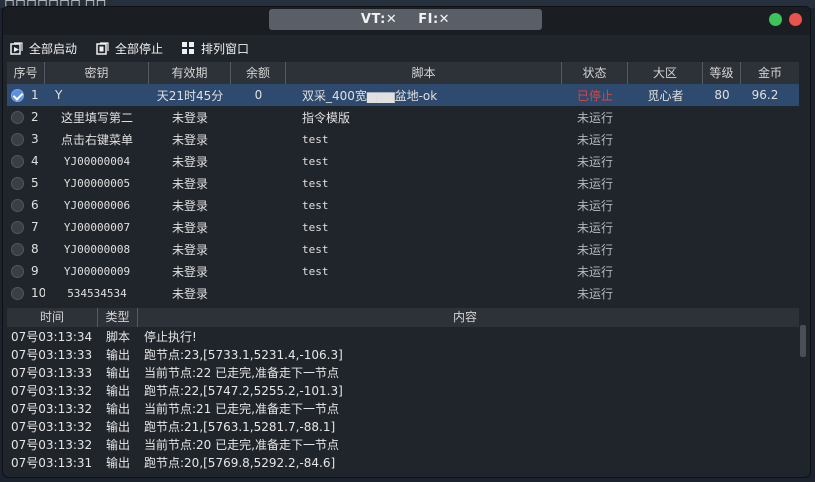 This screenshot has height=482, width=815. I want to click on header-no: 序号, so click(26, 73).